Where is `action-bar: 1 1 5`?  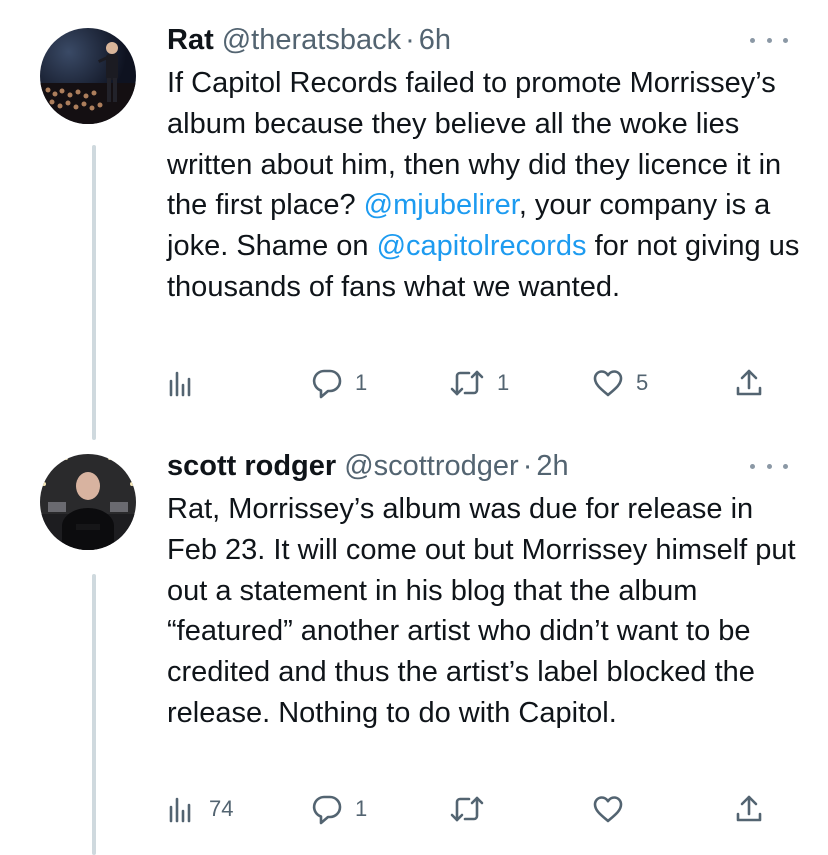
action-bar: 1 1 5 is located at coordinates (477, 383).